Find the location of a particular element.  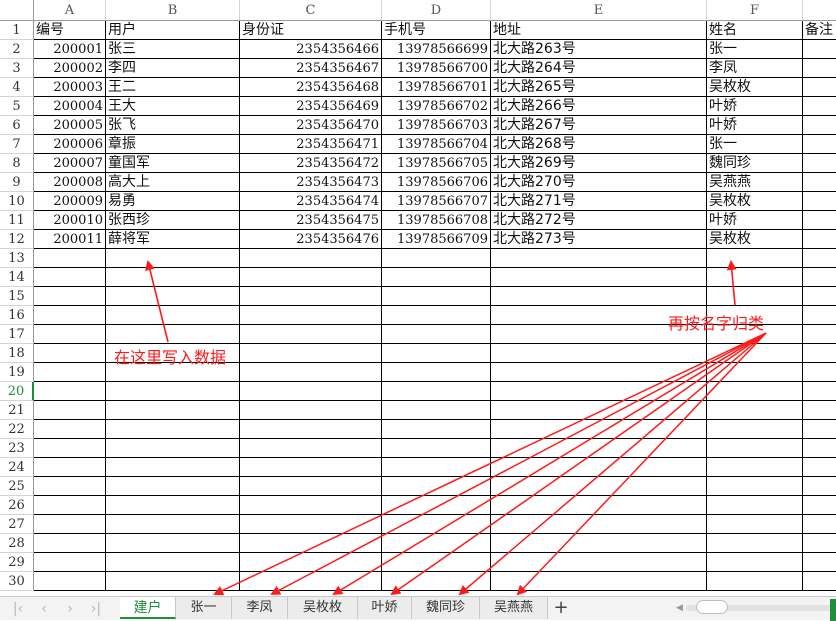

row-header: 27 is located at coordinates (17, 524).